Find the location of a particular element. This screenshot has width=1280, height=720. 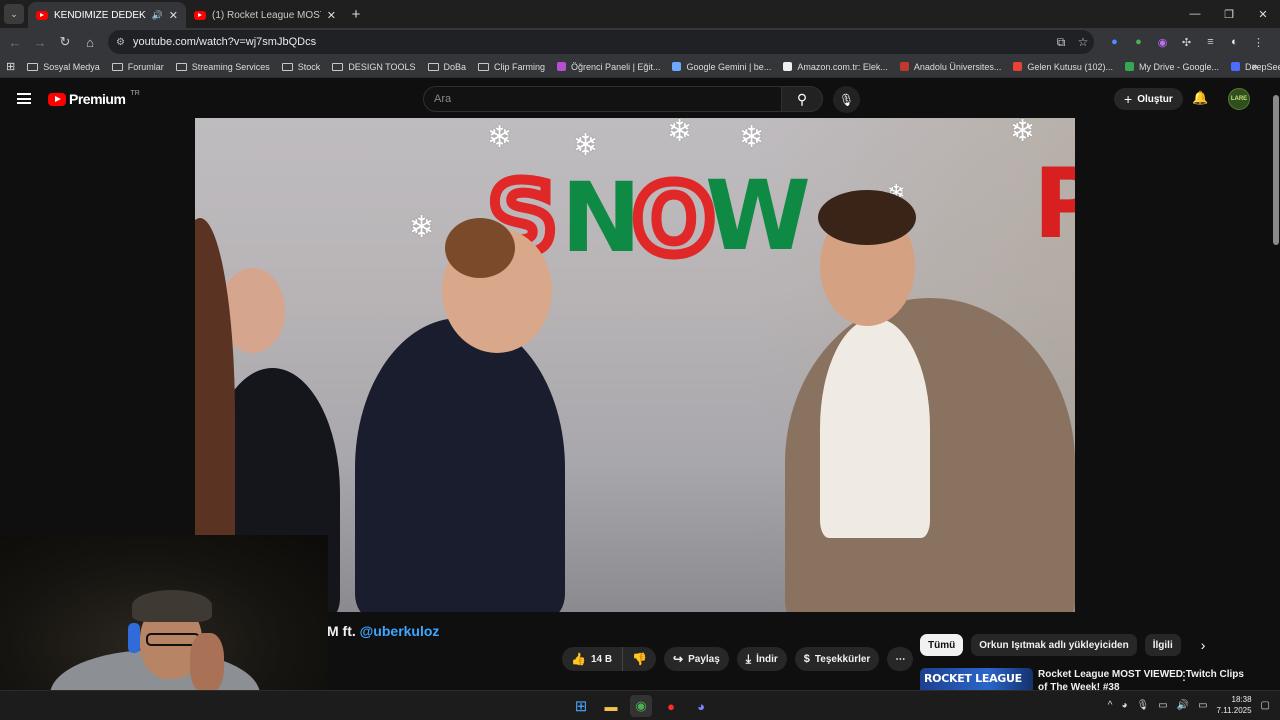

youtube-favicon-icon is located at coordinates (42, 15).